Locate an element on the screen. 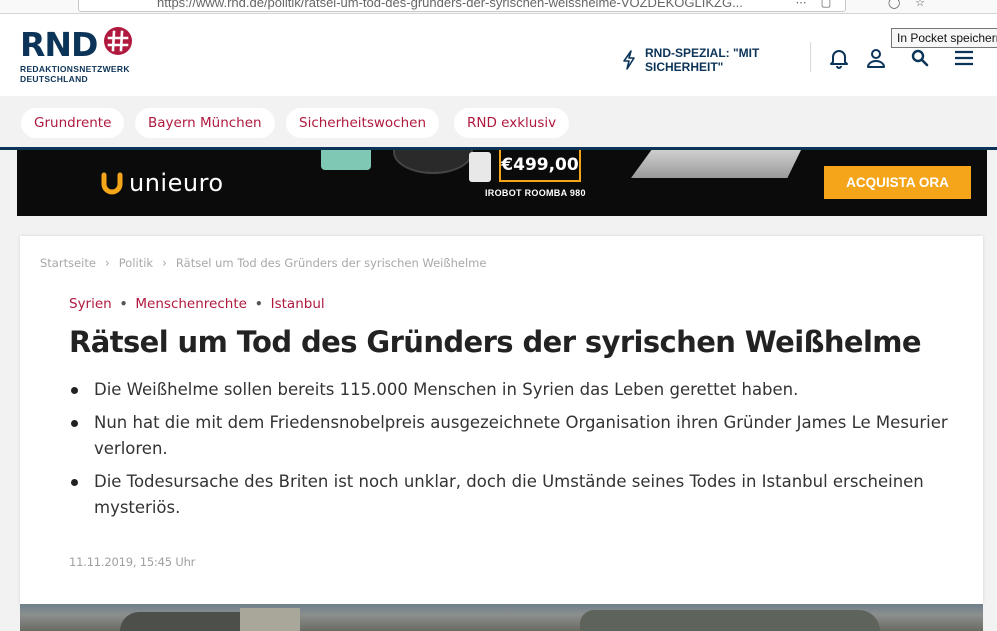 This screenshot has height=631, width=997. ad-brand-logo: unieuro is located at coordinates (161, 183).